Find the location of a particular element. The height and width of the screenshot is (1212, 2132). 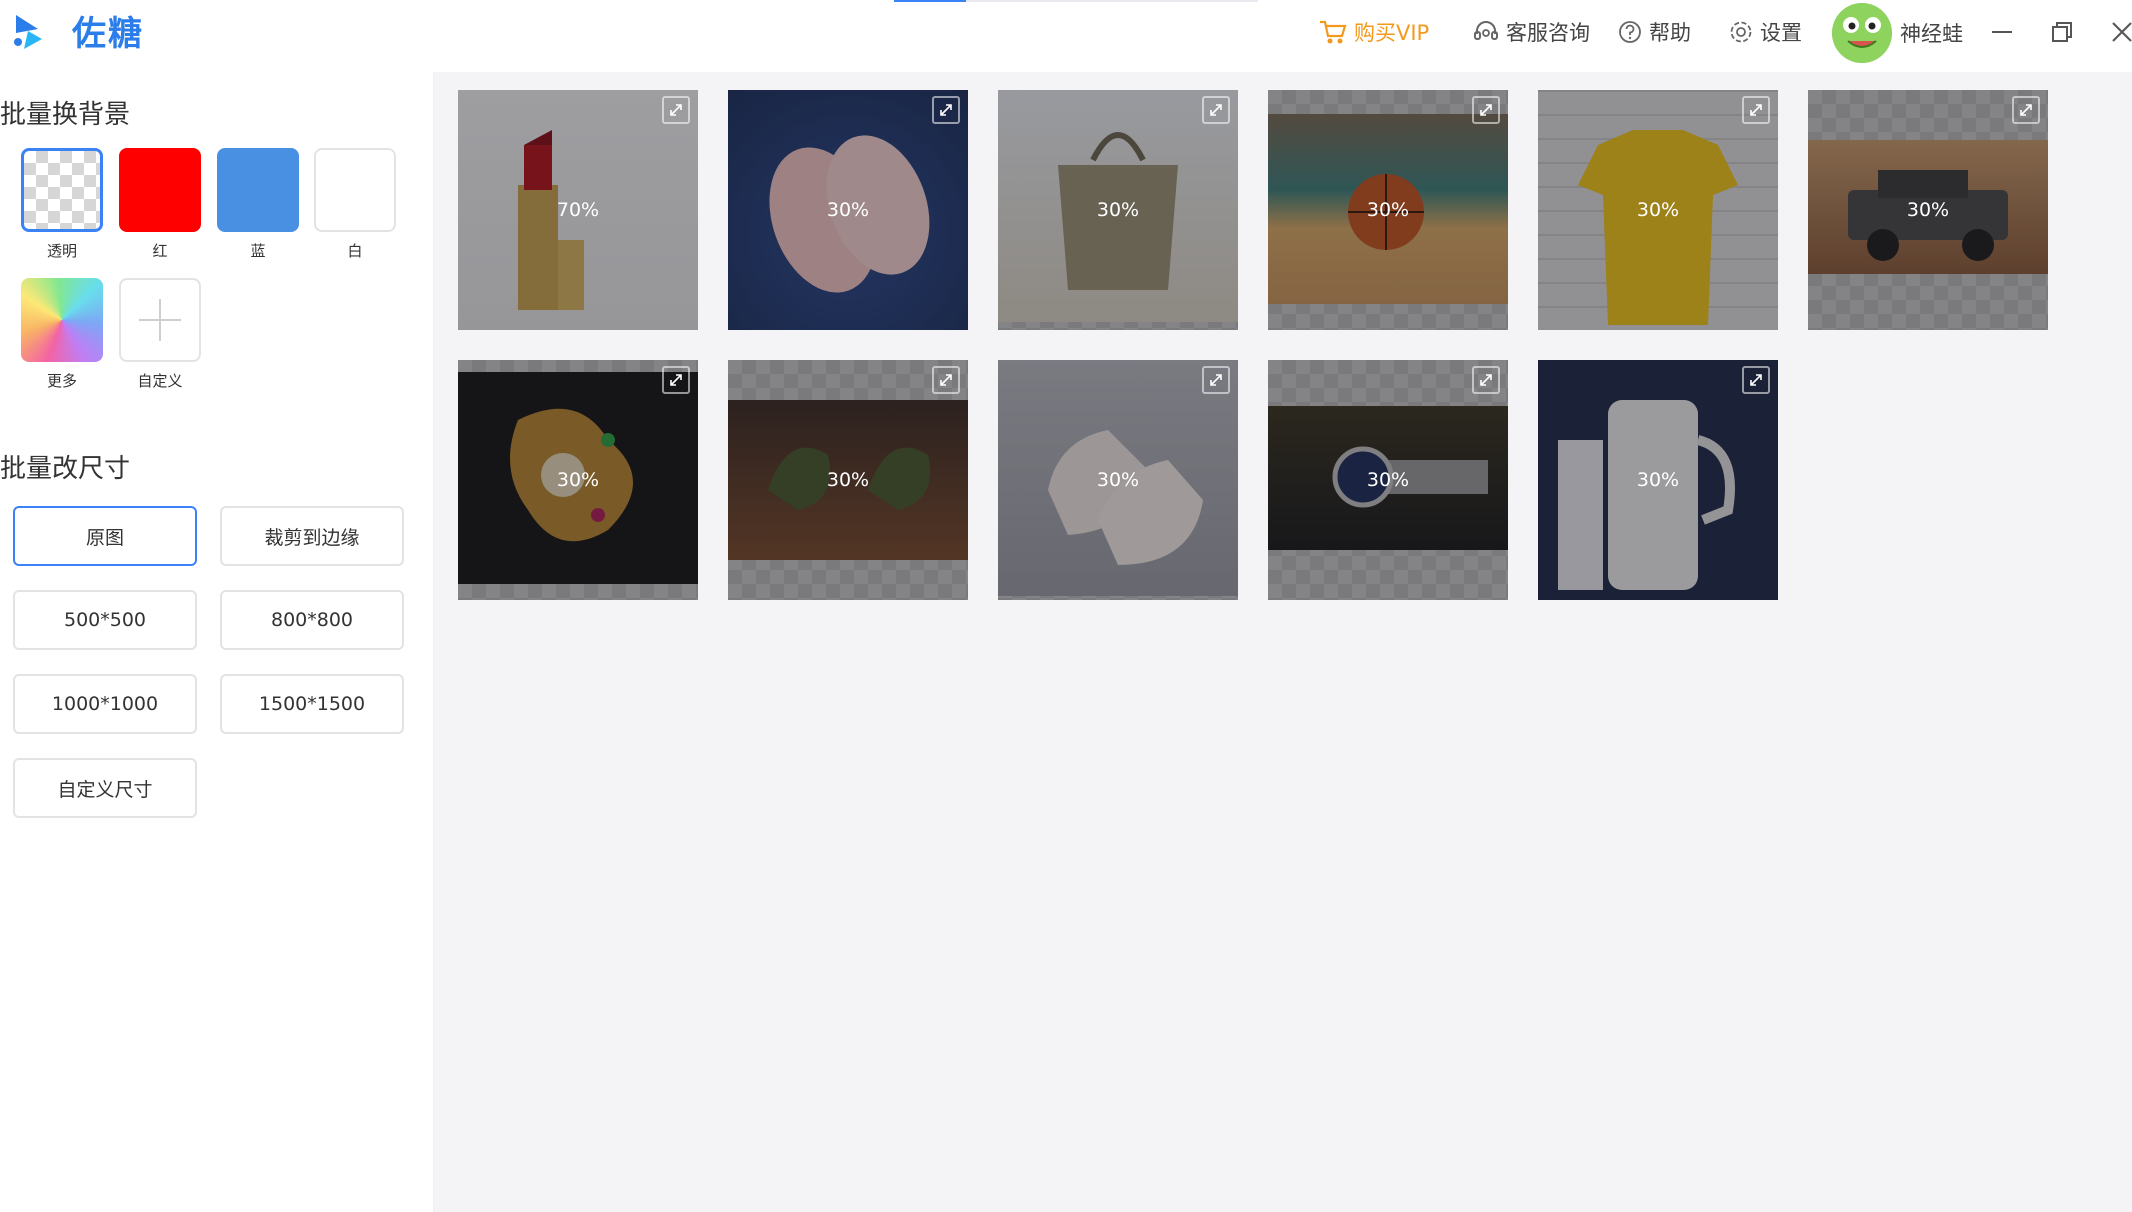

image-card-watch: 30% is located at coordinates (1388, 480).